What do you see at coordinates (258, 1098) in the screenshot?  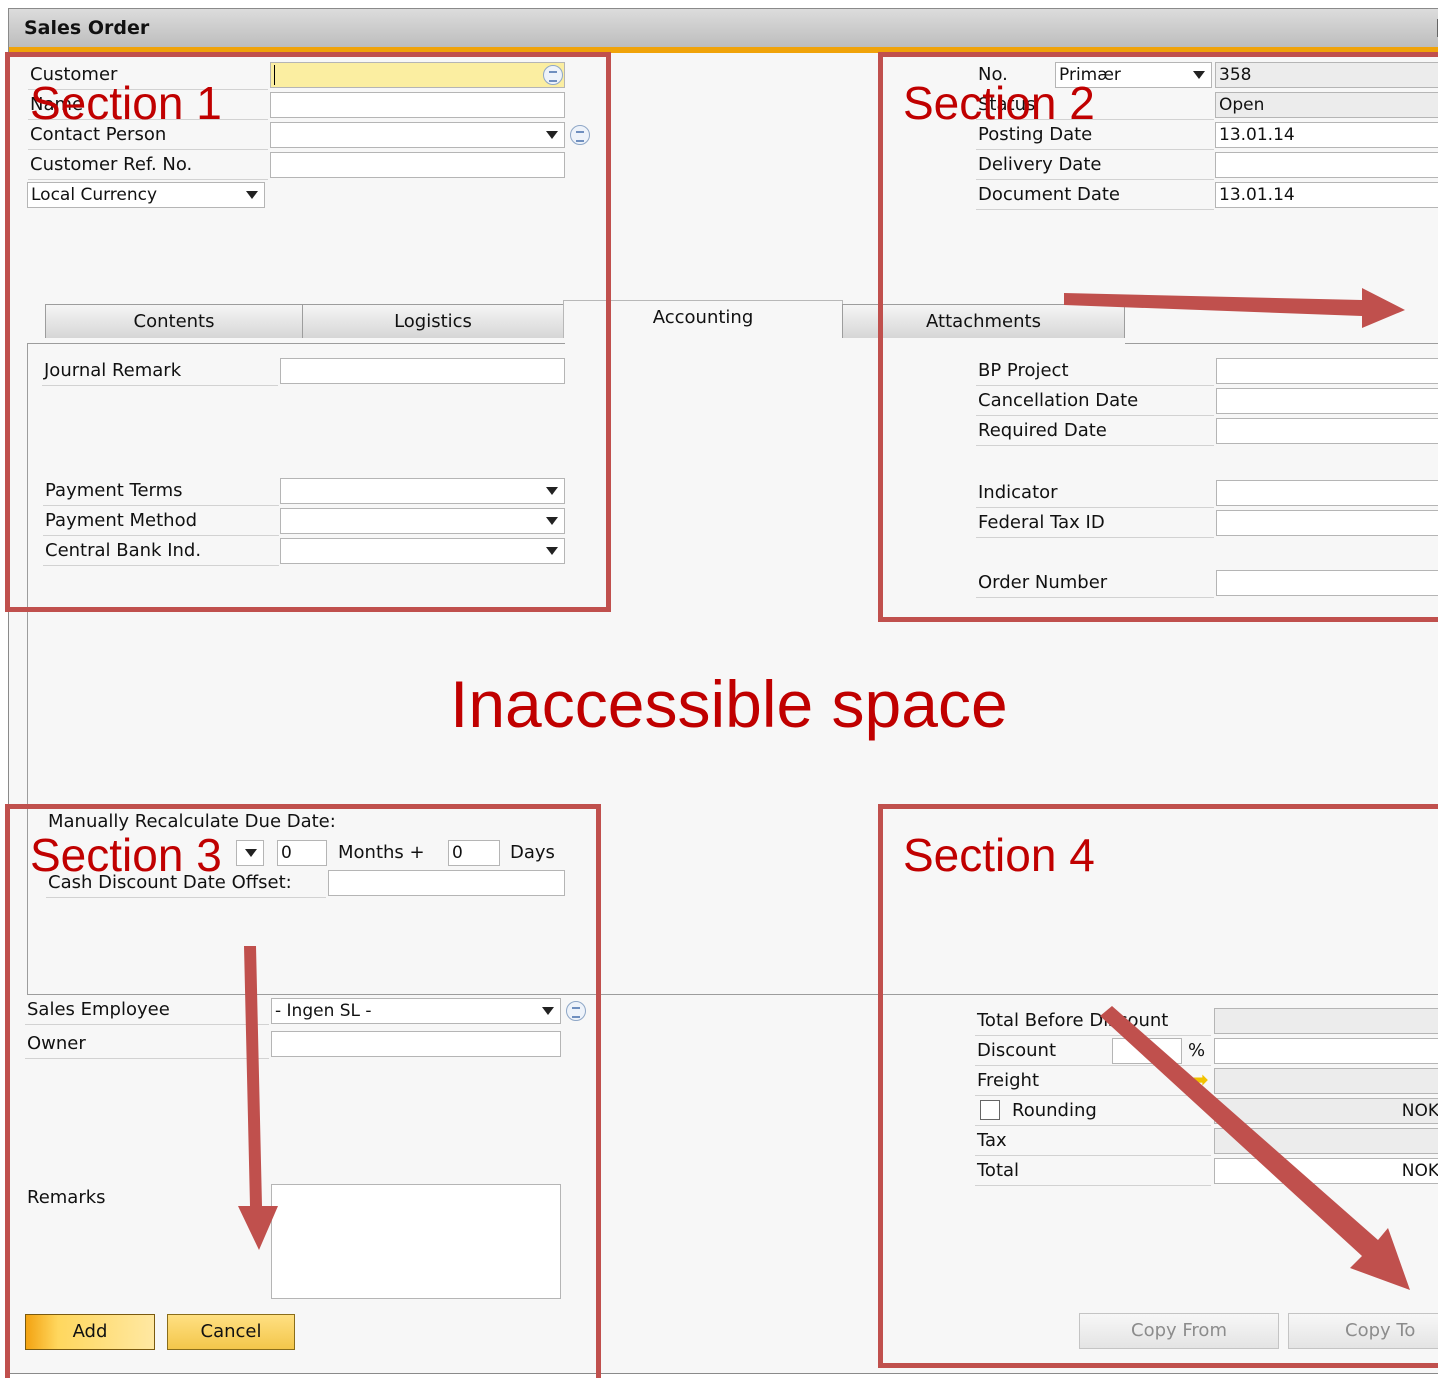 I see `arrow-down-annotation` at bounding box center [258, 1098].